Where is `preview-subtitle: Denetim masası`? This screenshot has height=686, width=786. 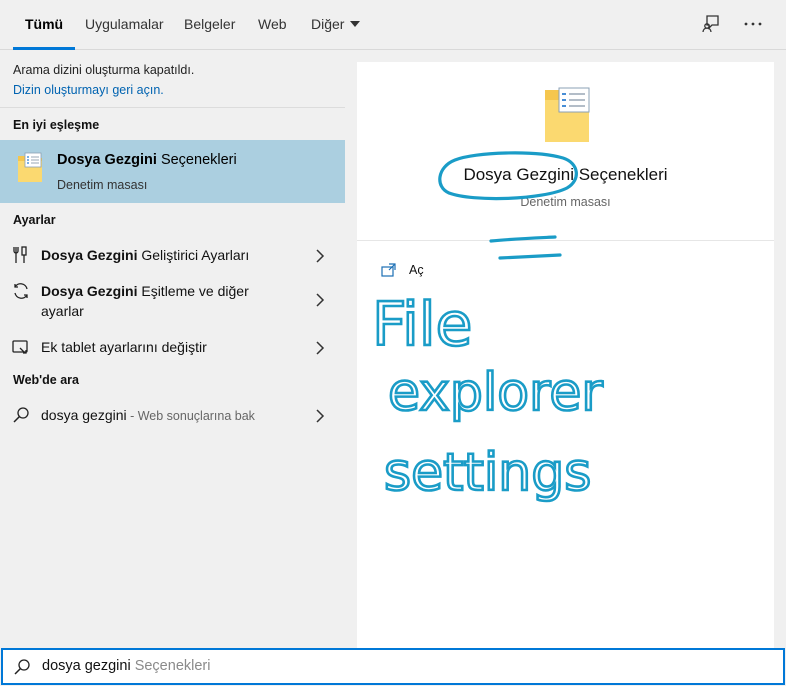 preview-subtitle: Denetim masası is located at coordinates (565, 202).